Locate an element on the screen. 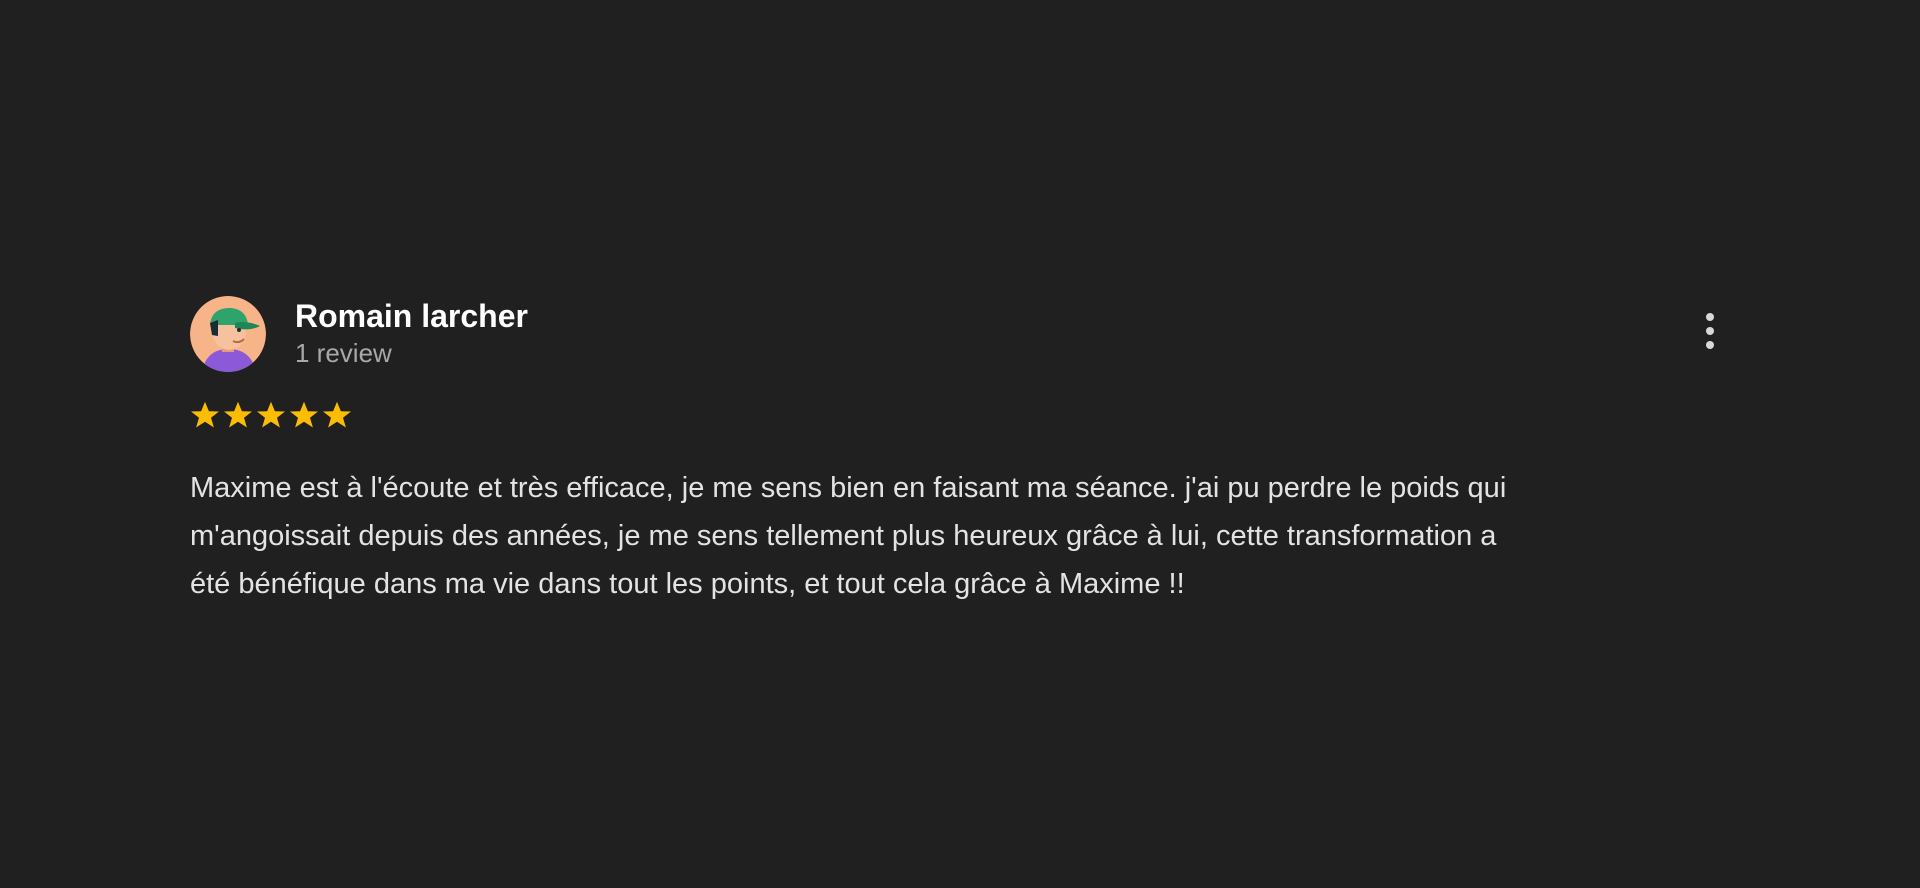 Image resolution: width=1920 pixels, height=888 pixels. star-rating is located at coordinates (272, 415).